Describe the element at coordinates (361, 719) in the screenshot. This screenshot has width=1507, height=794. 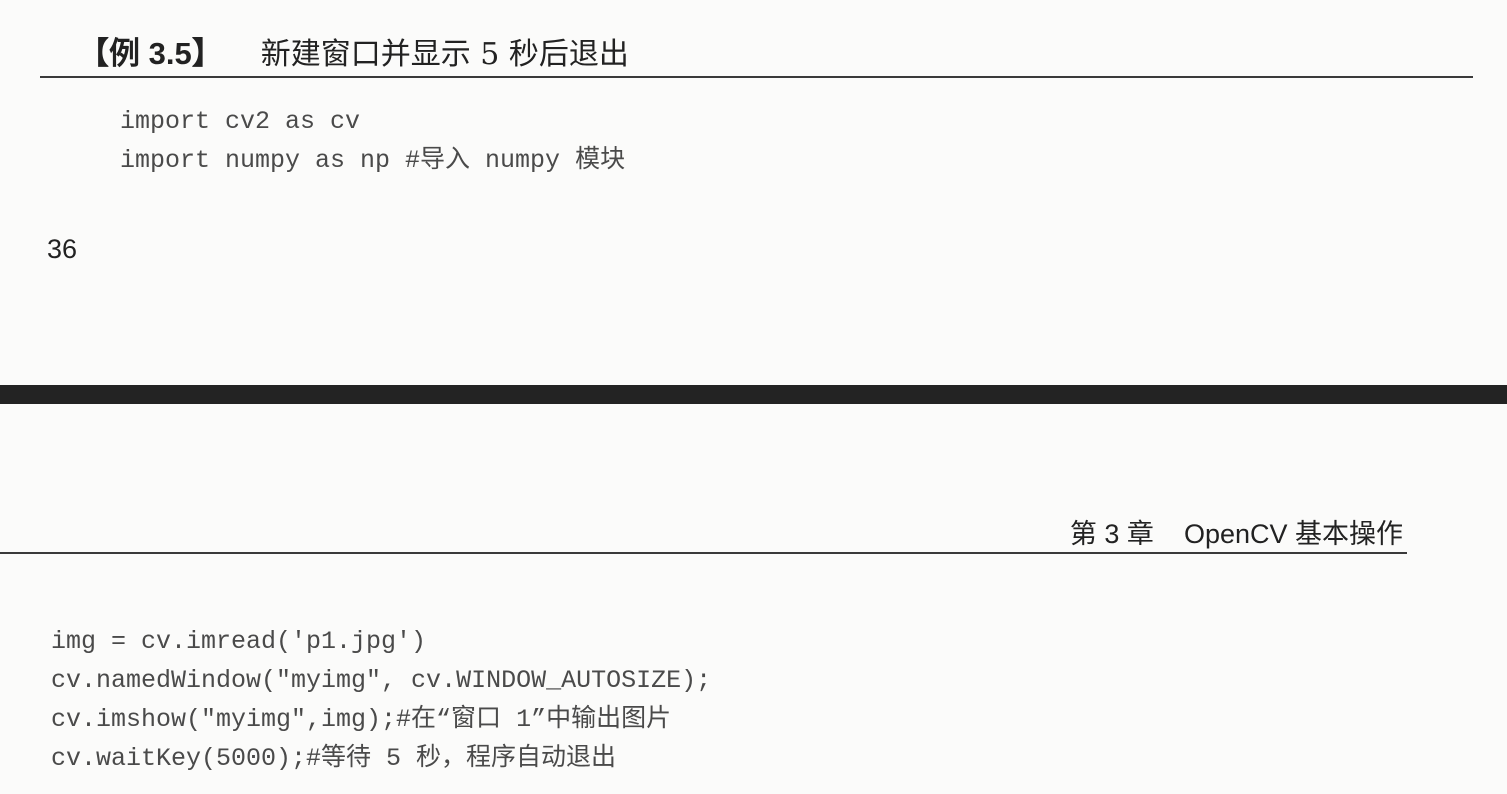
I see `code-line: cv.imshow("myimg",img);#在“窗口 1”中输出图片` at that location.